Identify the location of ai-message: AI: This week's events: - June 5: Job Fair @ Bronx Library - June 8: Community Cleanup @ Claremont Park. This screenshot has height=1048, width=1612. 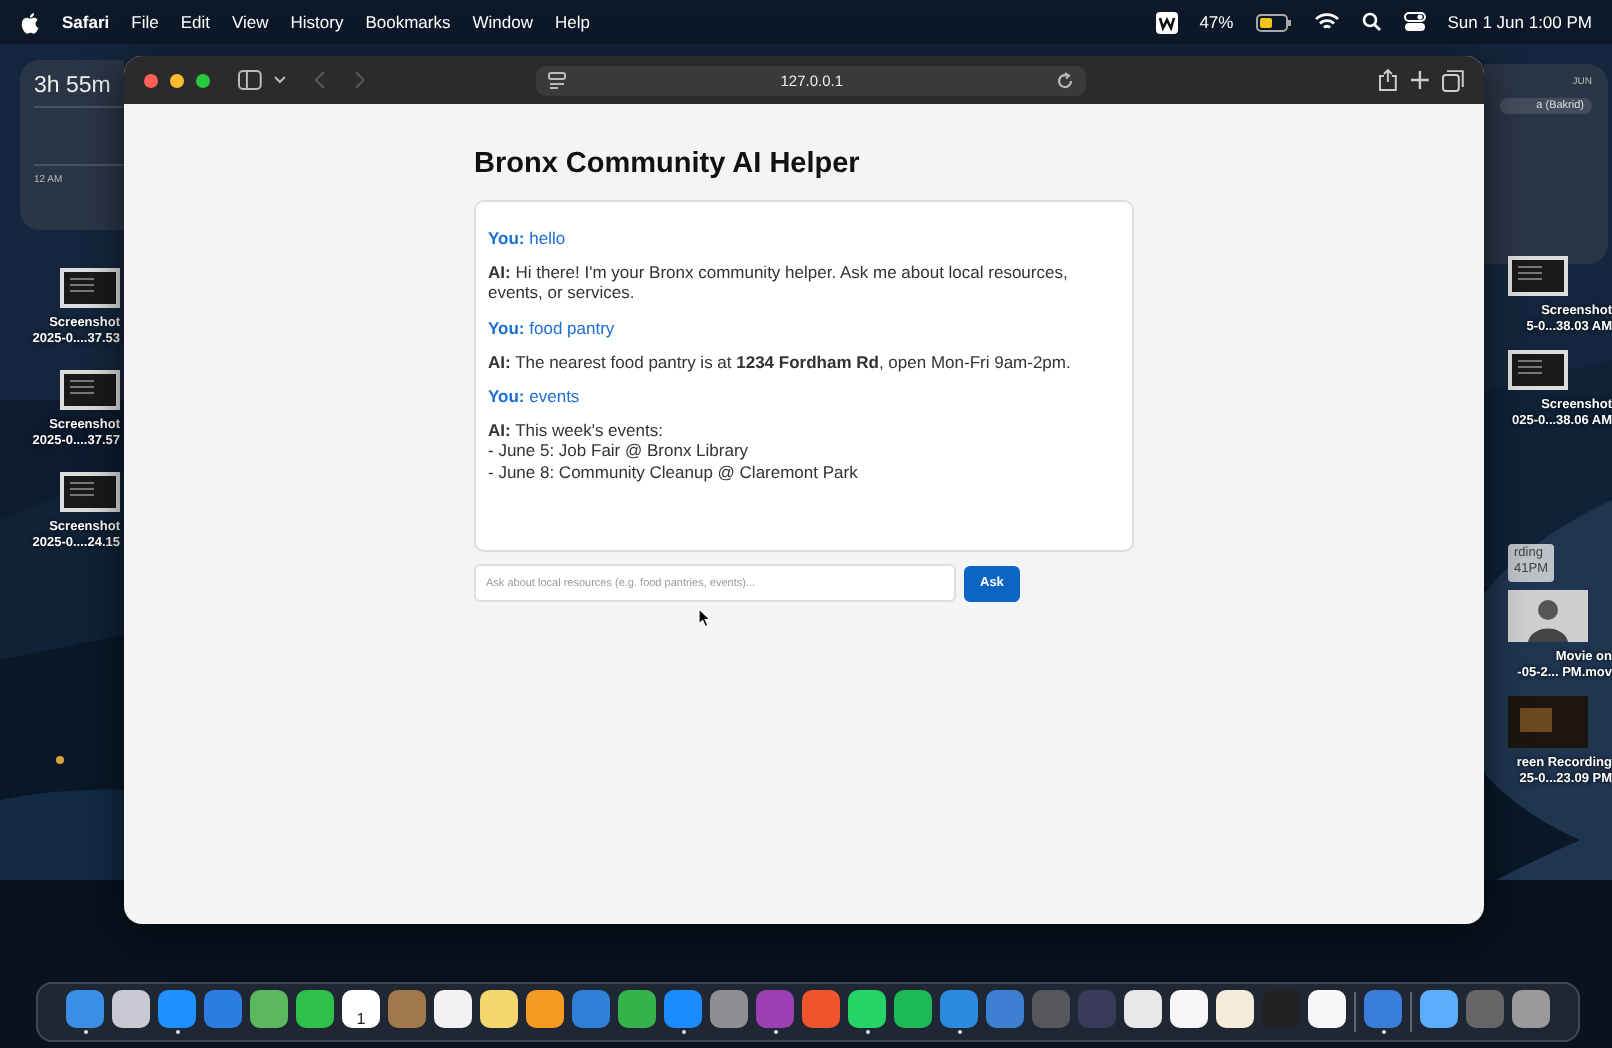
(674, 451).